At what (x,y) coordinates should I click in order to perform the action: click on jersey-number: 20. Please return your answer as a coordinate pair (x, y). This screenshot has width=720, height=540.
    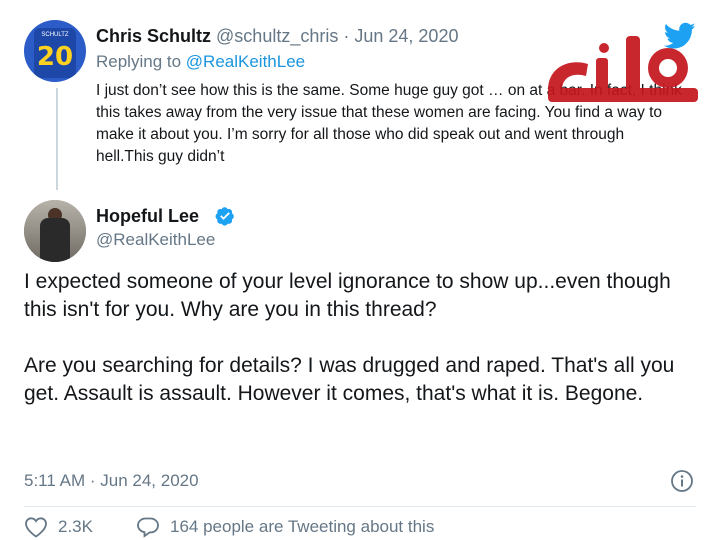
    Looking at the image, I should click on (55, 57).